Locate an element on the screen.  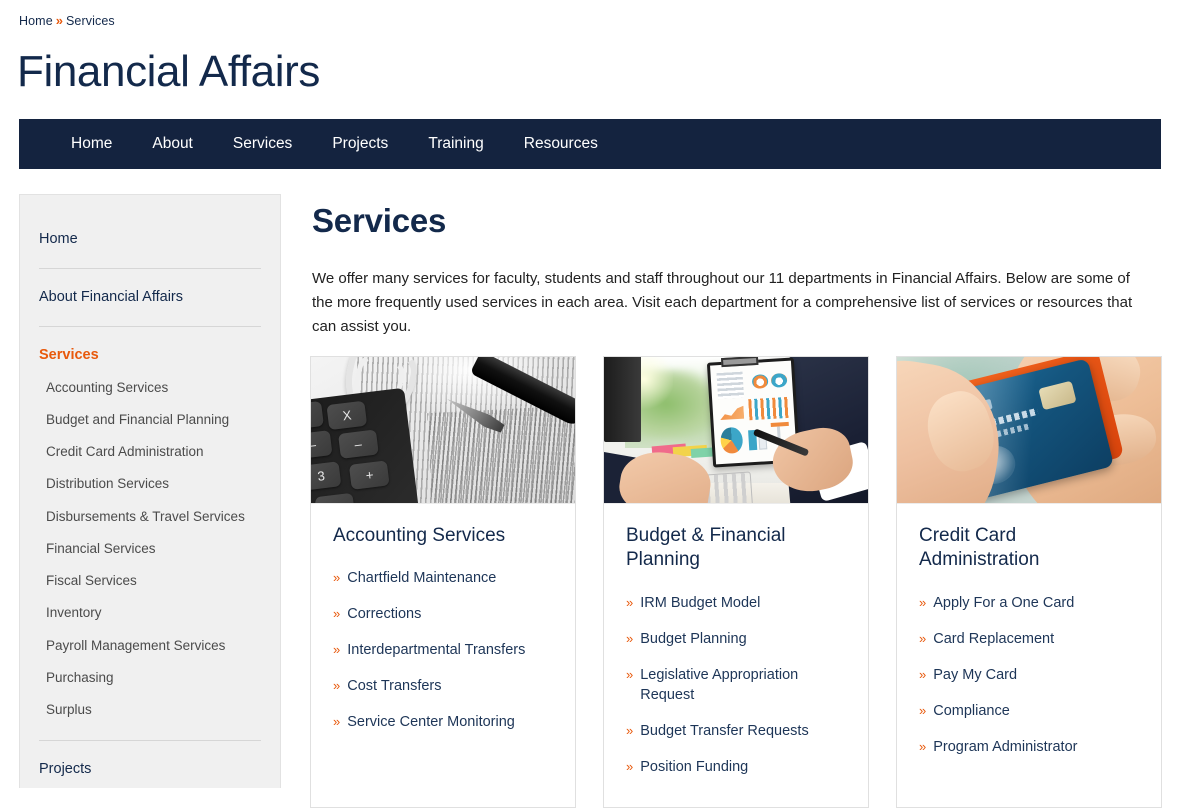
sidebar-subitem-budget-and-financial-planning: Budget and Financial Planning is located at coordinates (150, 420).